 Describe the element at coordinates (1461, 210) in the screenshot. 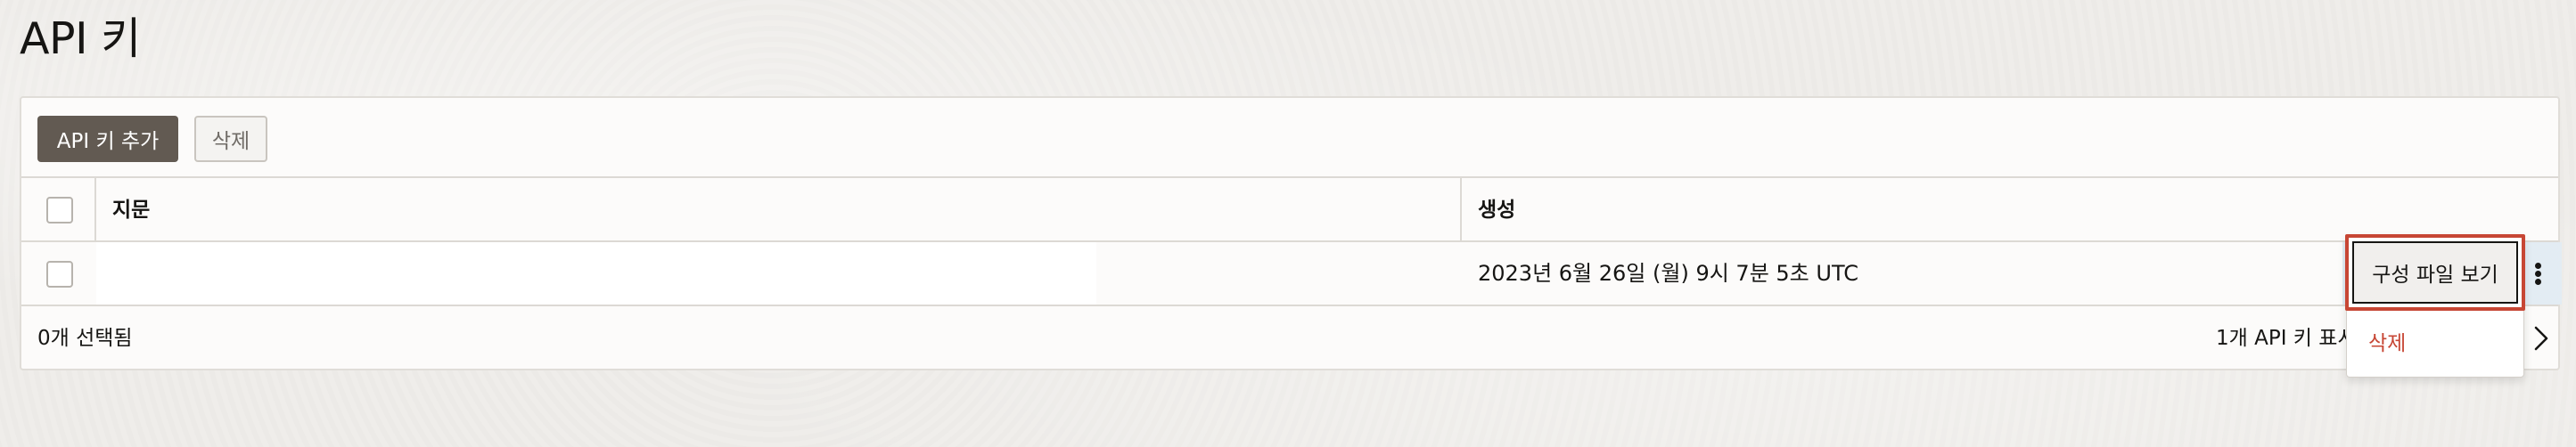

I see `column-divider` at that location.